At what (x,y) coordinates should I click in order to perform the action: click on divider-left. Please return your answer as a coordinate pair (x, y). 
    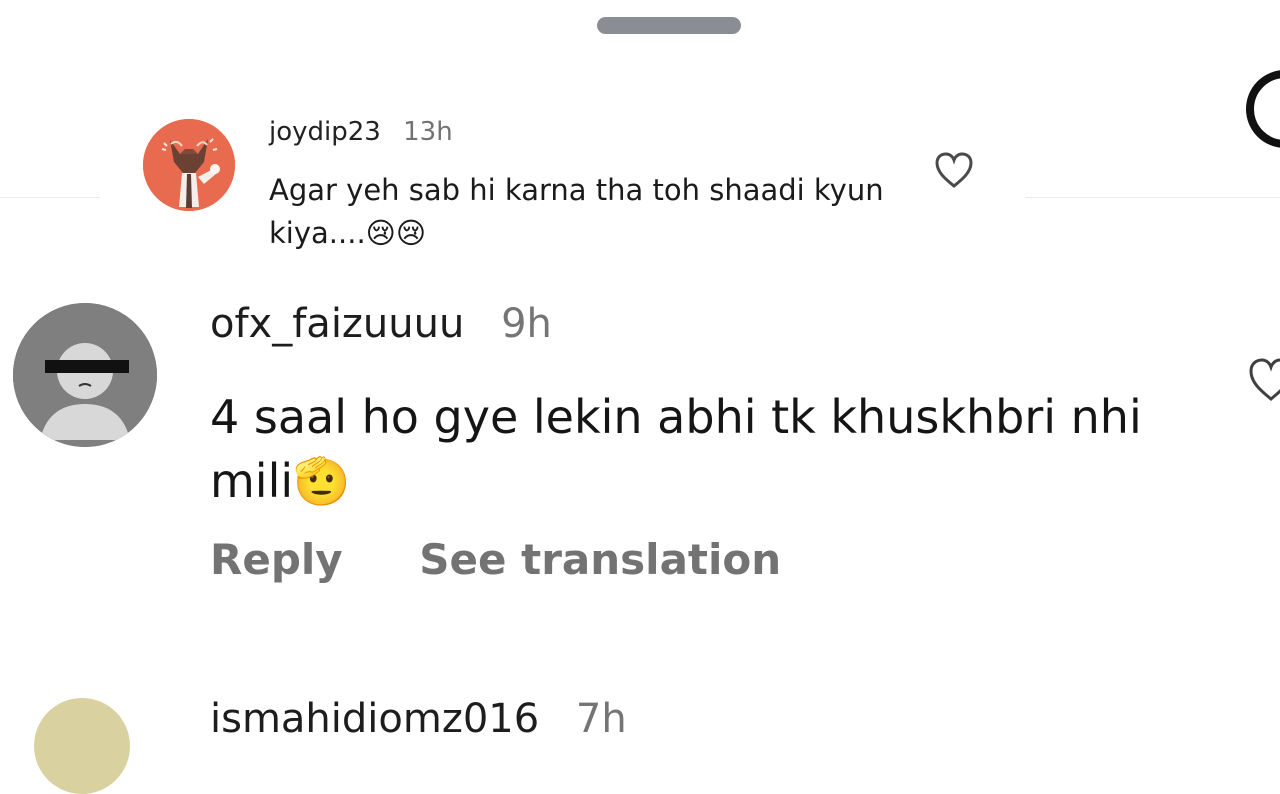
    Looking at the image, I should click on (50, 197).